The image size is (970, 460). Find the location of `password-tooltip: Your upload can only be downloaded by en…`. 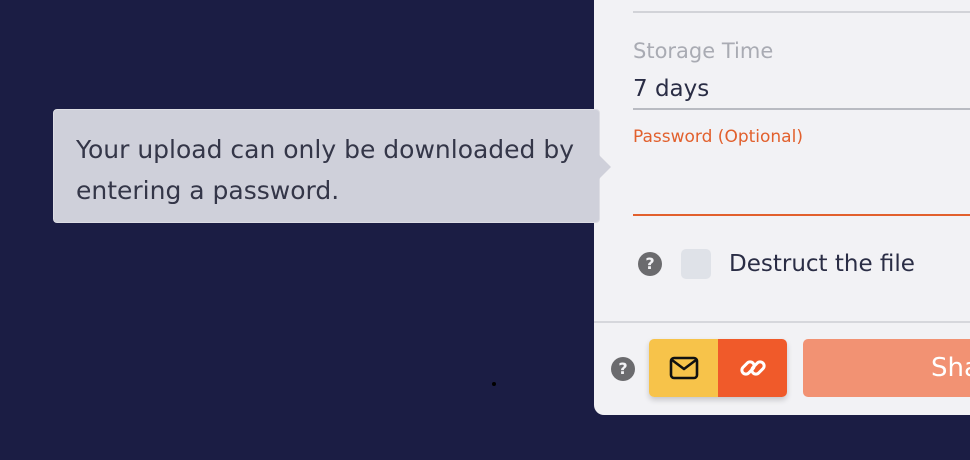

password-tooltip: Your upload can only be downloaded by en… is located at coordinates (326, 166).